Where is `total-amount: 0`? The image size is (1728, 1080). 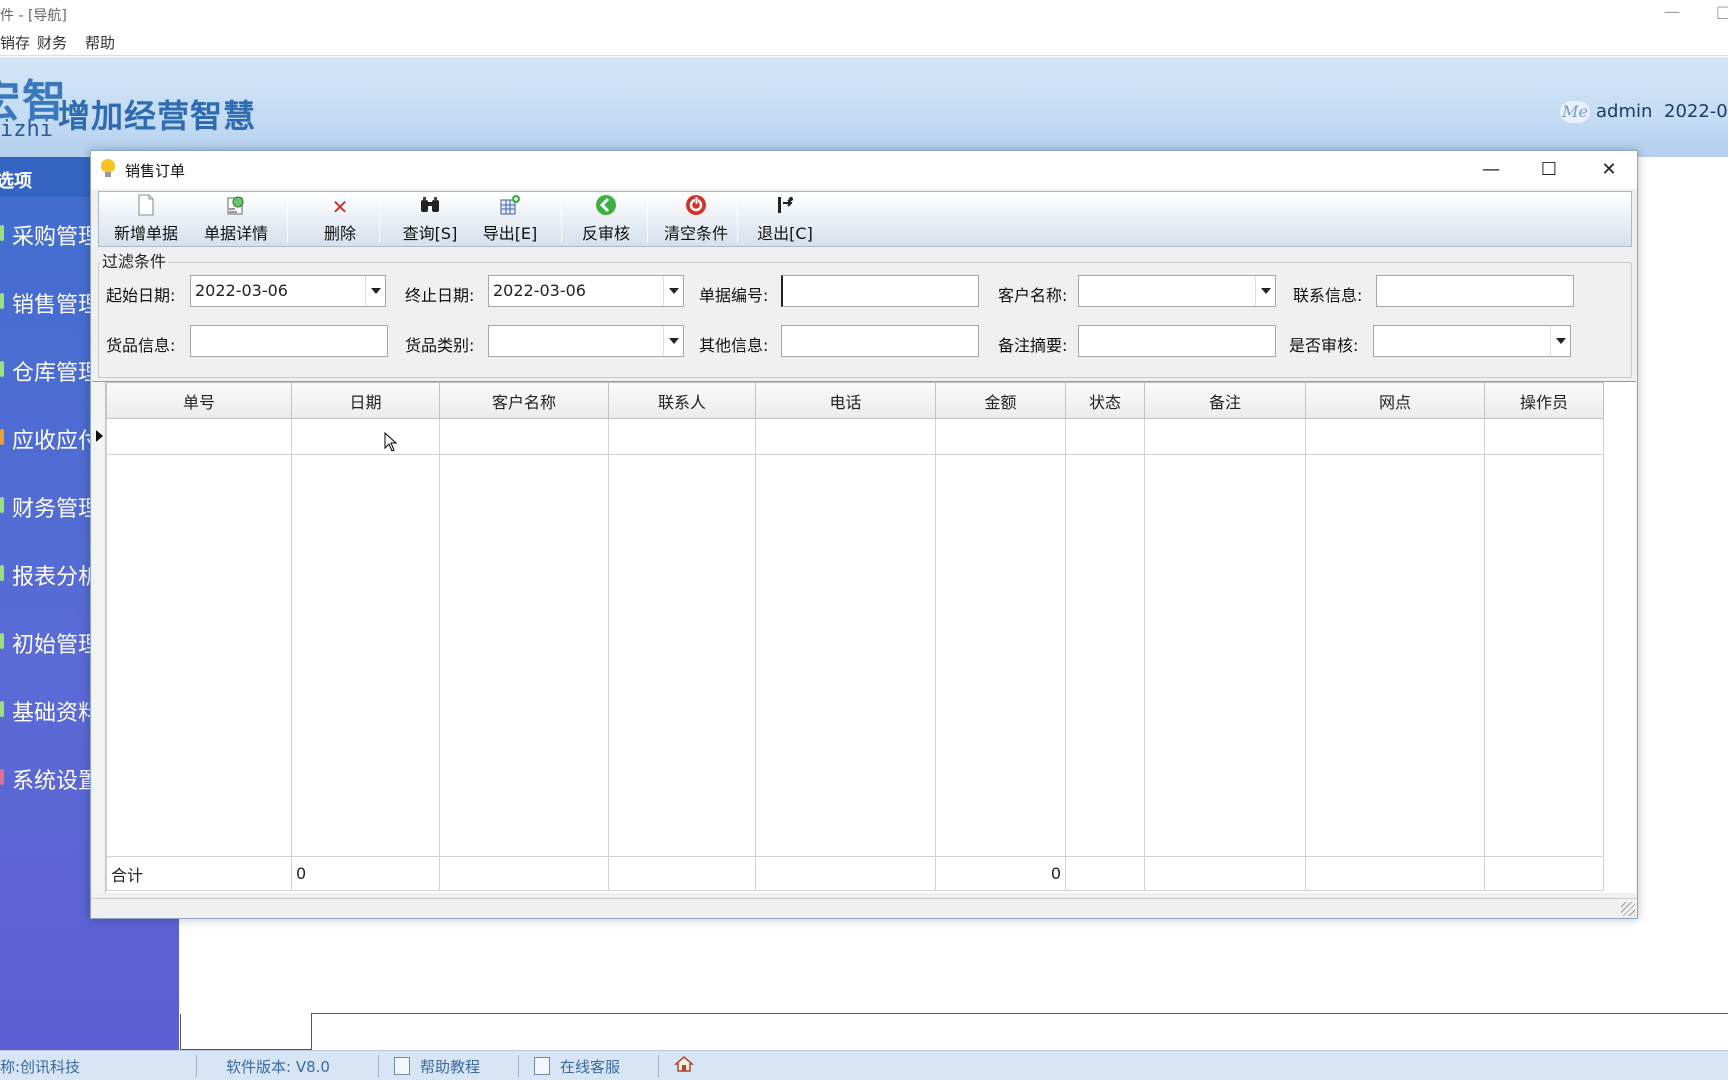 total-amount: 0 is located at coordinates (1000, 873).